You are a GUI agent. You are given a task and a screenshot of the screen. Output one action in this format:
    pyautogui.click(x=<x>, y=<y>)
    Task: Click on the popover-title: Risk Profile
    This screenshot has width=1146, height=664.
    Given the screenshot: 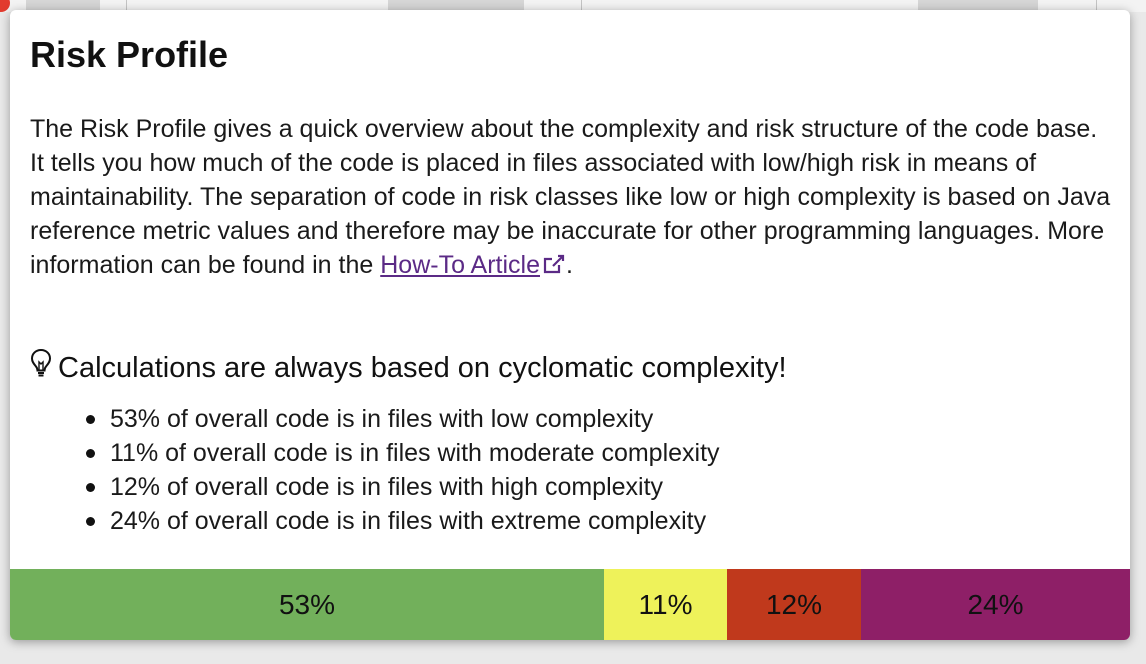 What is the action you would take?
    pyautogui.click(x=129, y=54)
    